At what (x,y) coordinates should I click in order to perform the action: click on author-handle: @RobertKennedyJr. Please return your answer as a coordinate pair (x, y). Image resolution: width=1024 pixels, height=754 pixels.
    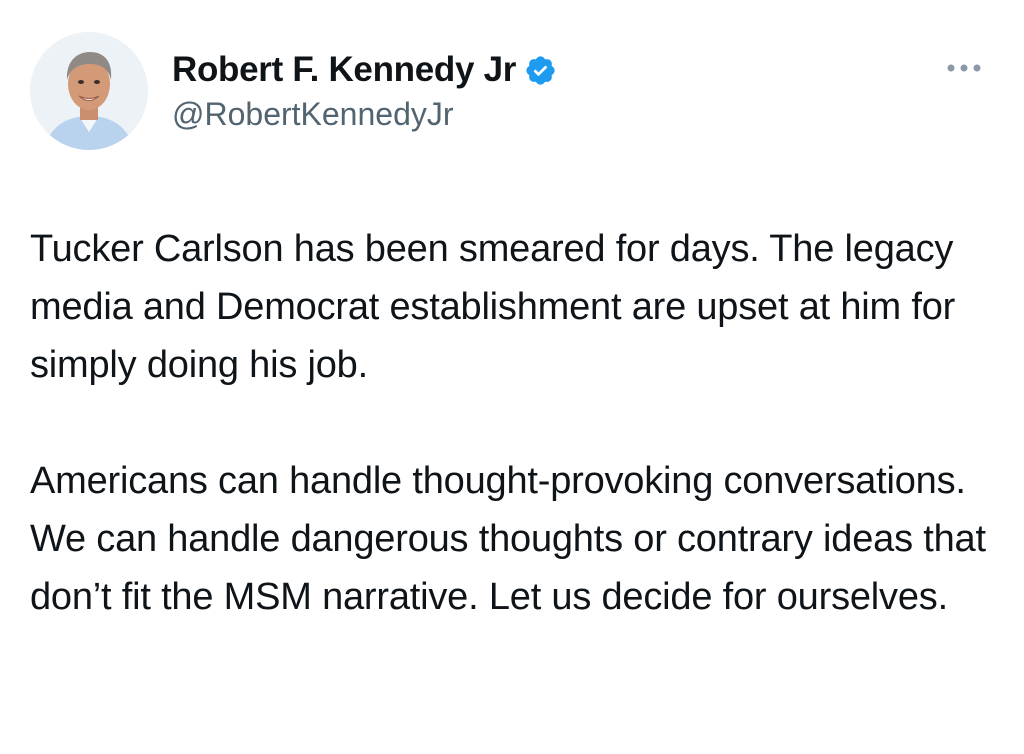
    Looking at the image, I should click on (364, 114).